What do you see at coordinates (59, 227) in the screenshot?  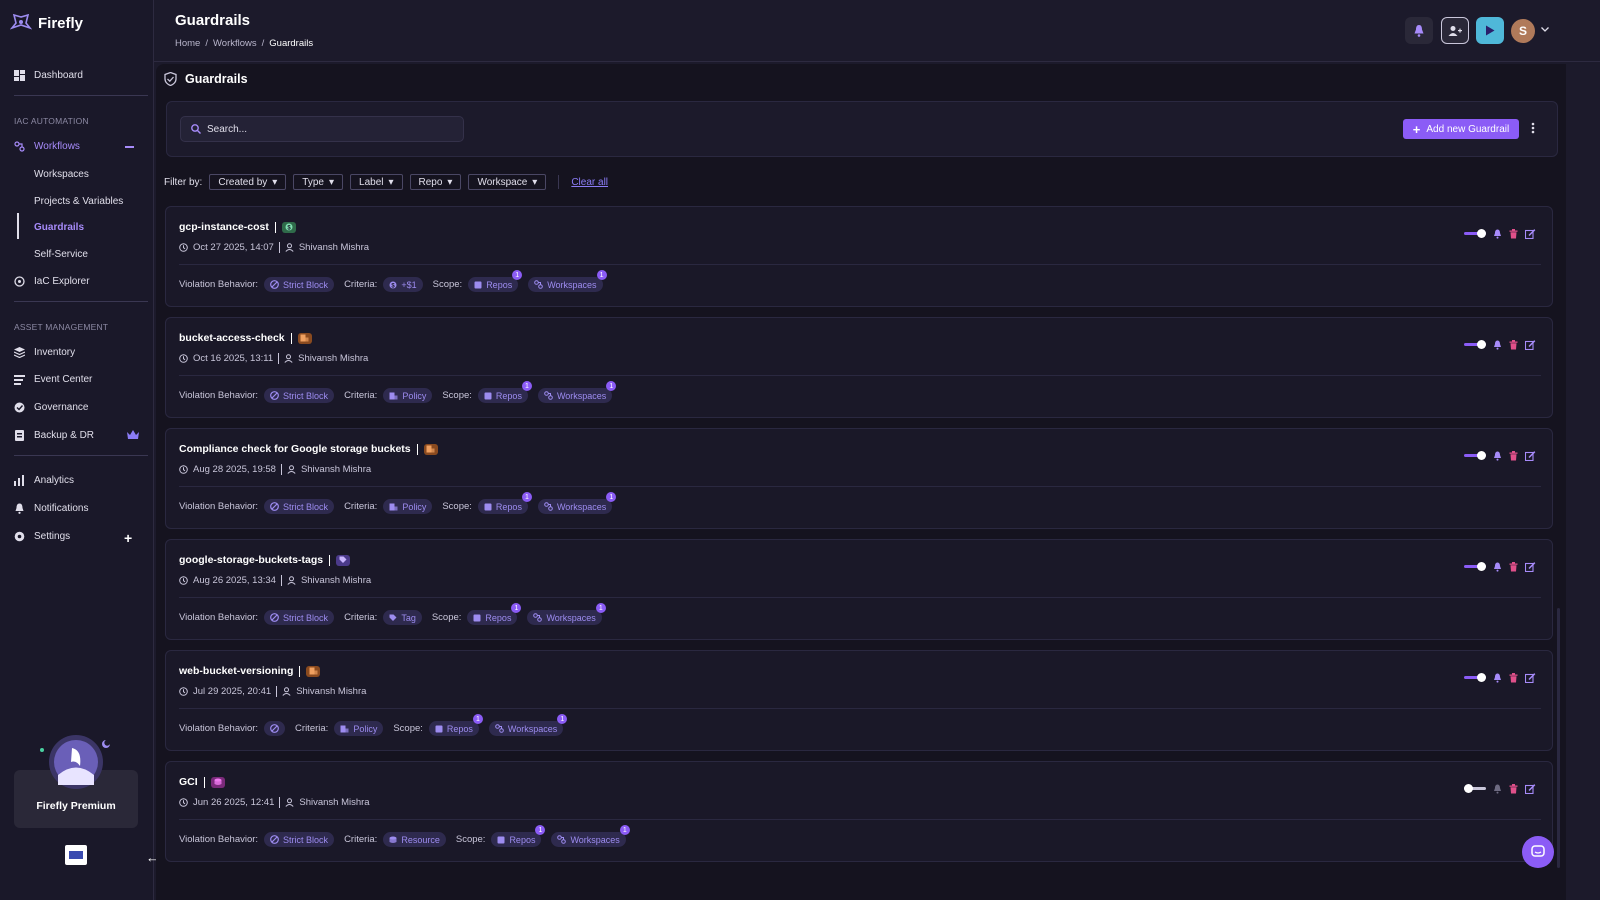 I see `sidebar-item-guardrails: Guardrails` at bounding box center [59, 227].